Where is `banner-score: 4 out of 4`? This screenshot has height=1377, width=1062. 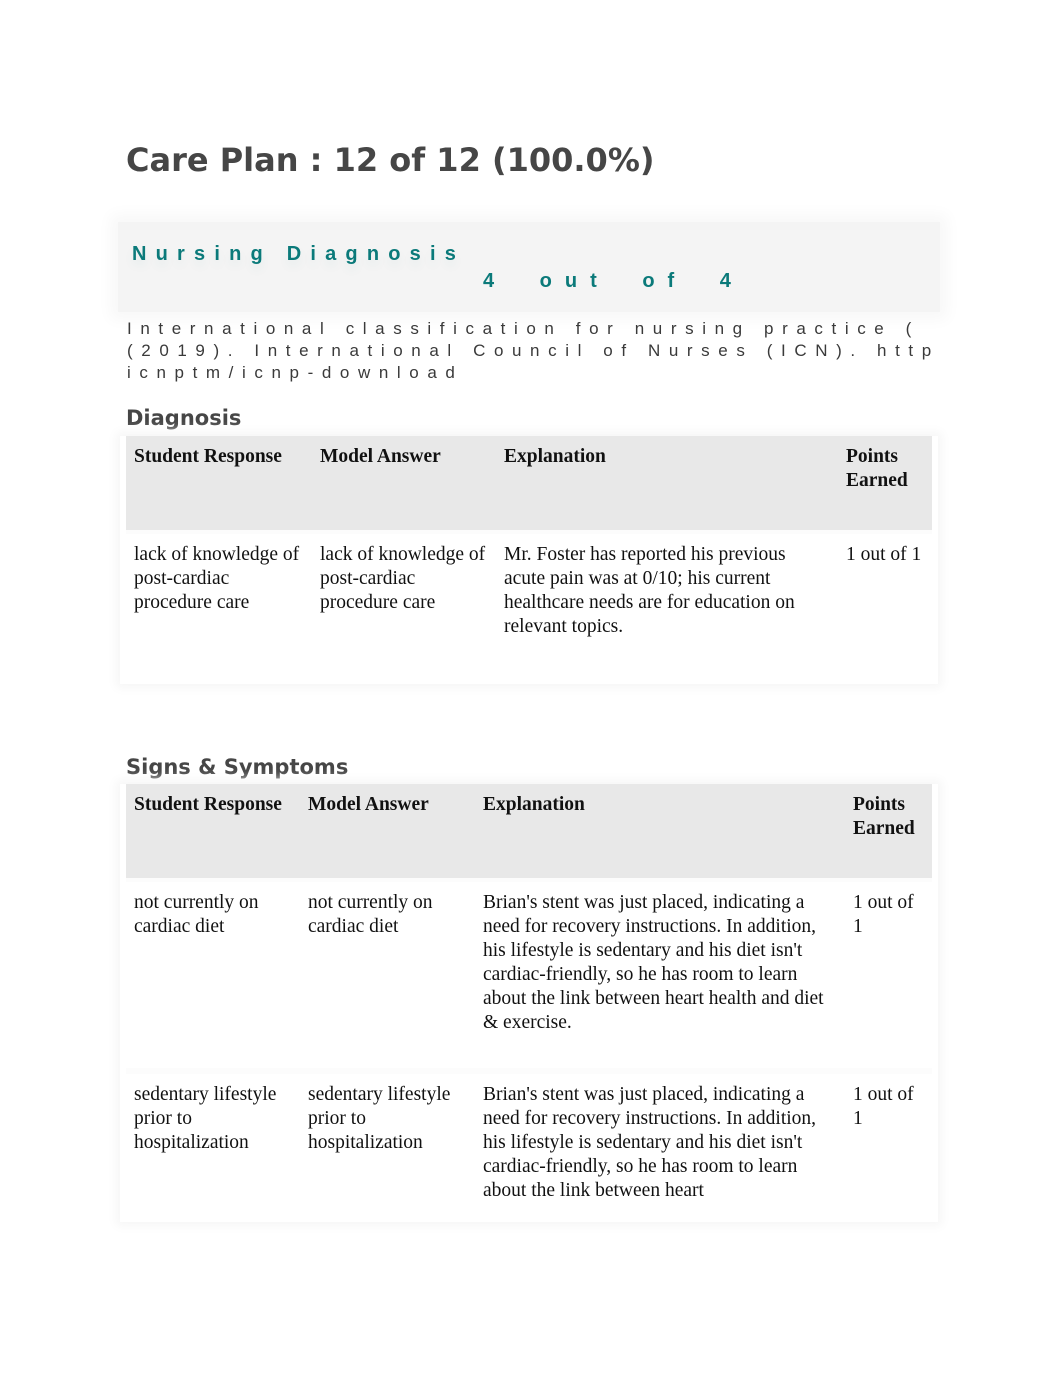 banner-score: 4 out of 4 is located at coordinates (613, 281).